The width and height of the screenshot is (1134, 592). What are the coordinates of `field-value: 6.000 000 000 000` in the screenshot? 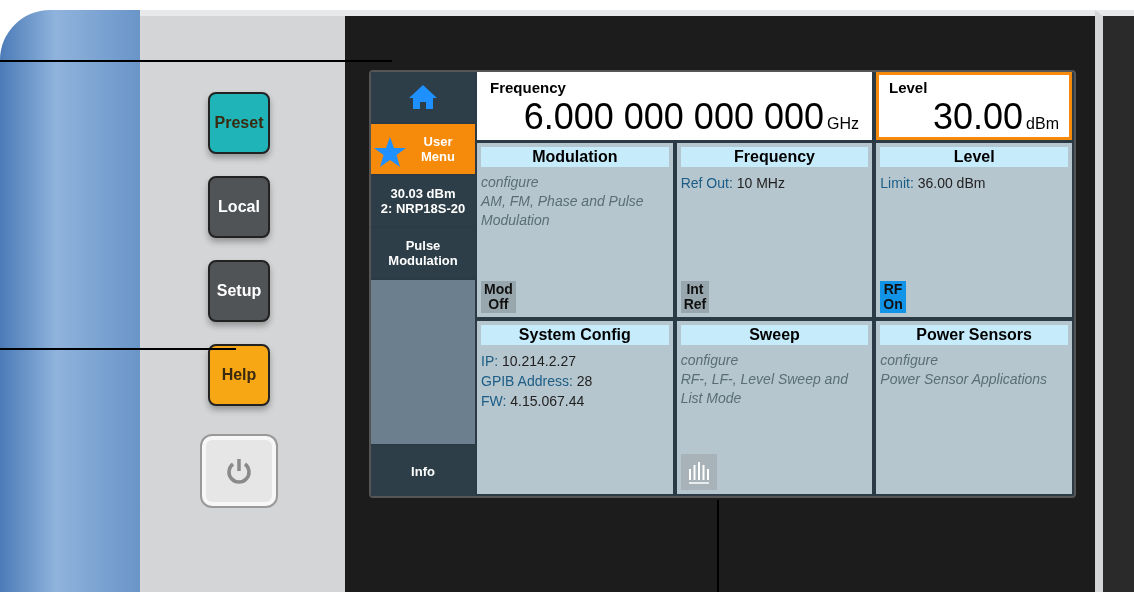 It's located at (673, 117).